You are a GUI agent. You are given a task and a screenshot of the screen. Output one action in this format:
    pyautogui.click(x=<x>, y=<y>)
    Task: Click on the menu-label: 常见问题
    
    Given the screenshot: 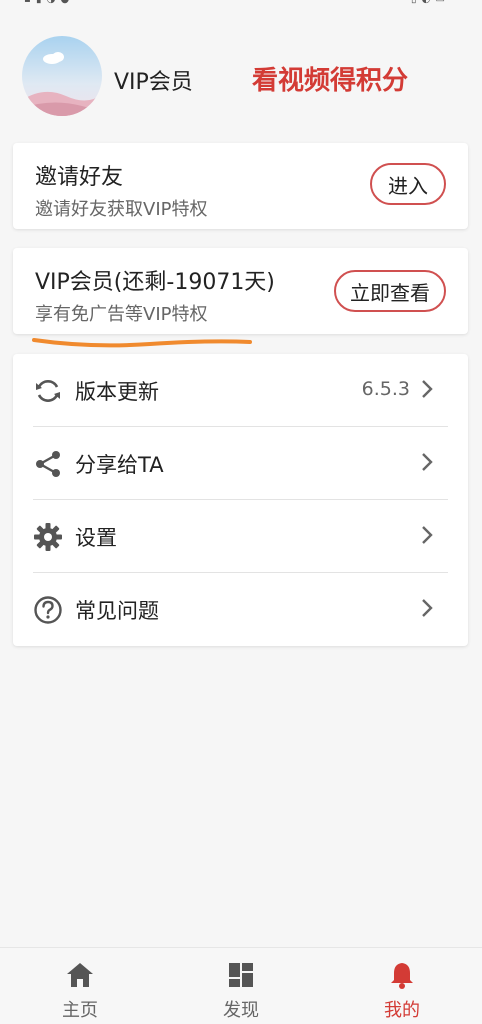 What is the action you would take?
    pyautogui.click(x=117, y=611)
    